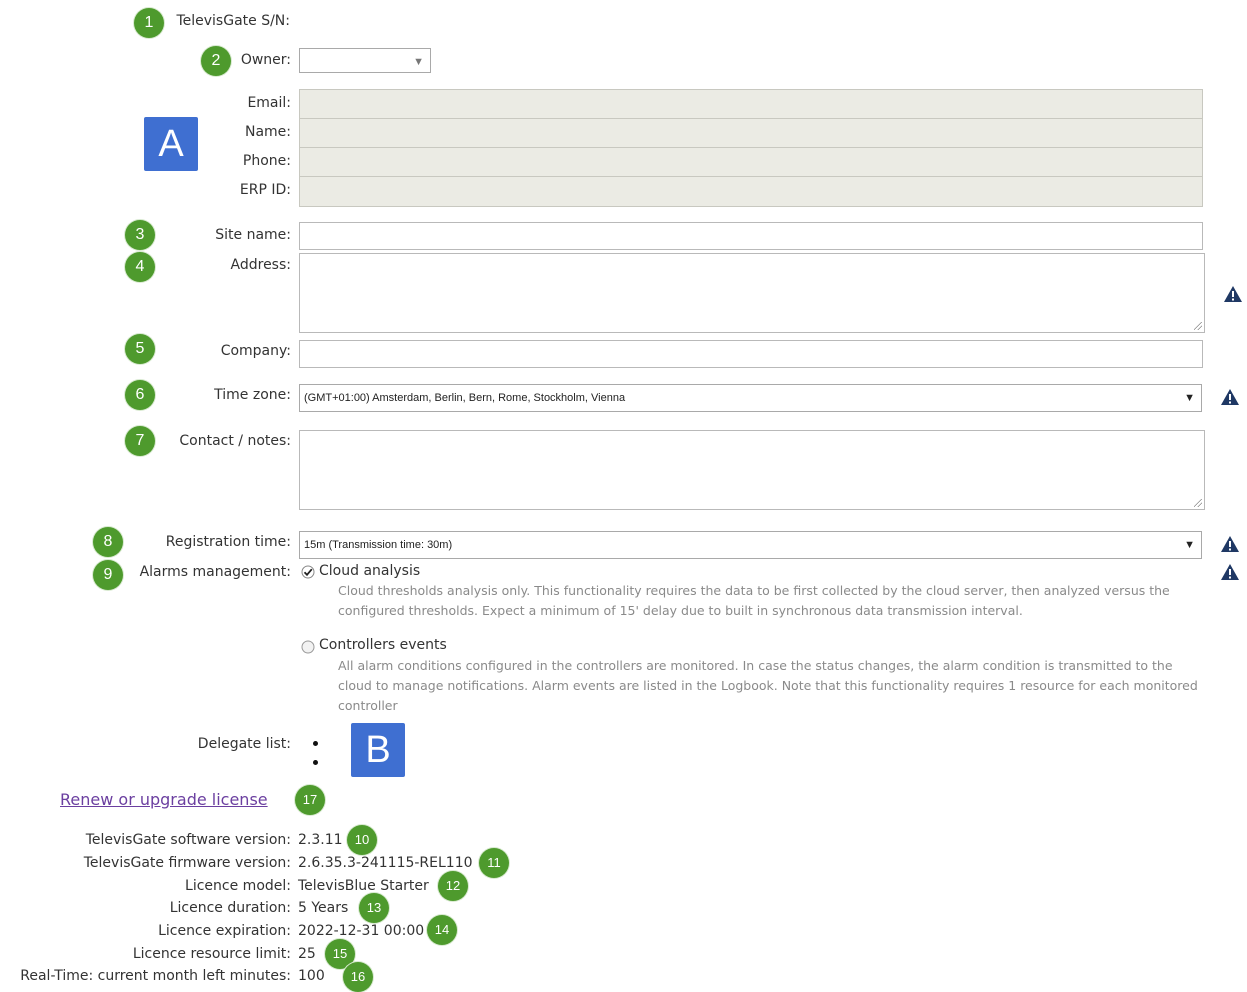 This screenshot has height=992, width=1247. What do you see at coordinates (750, 545) in the screenshot?
I see `registration-time-select: 15m (Transmission time: 30m) ▼` at bounding box center [750, 545].